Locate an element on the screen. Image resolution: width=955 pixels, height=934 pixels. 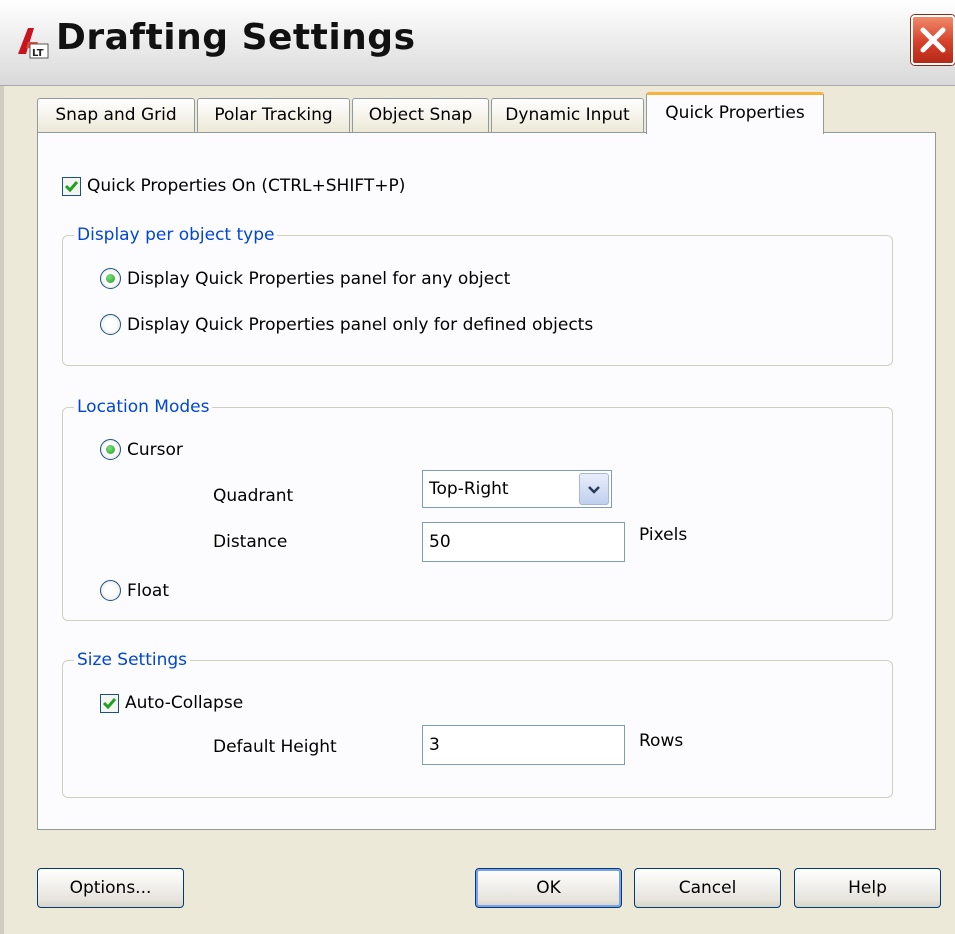
tab-quick-properties: Quick Properties is located at coordinates (735, 113).